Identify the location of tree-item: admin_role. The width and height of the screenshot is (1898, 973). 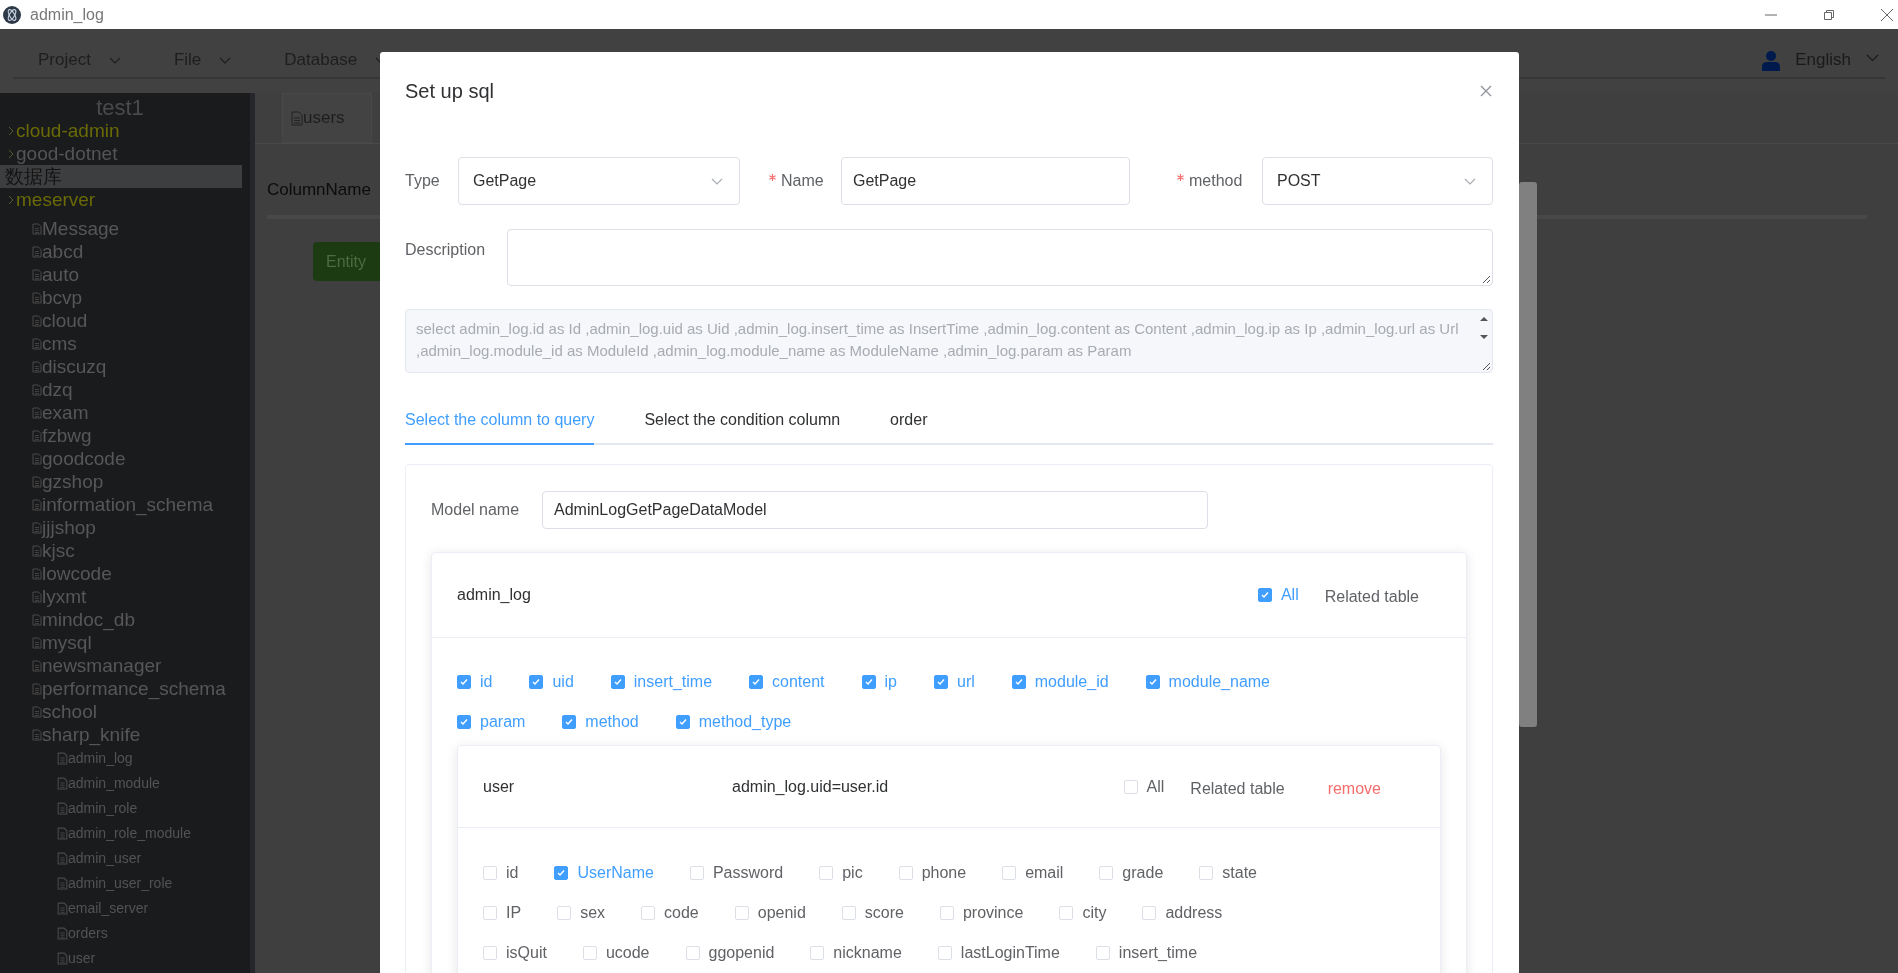
(103, 808).